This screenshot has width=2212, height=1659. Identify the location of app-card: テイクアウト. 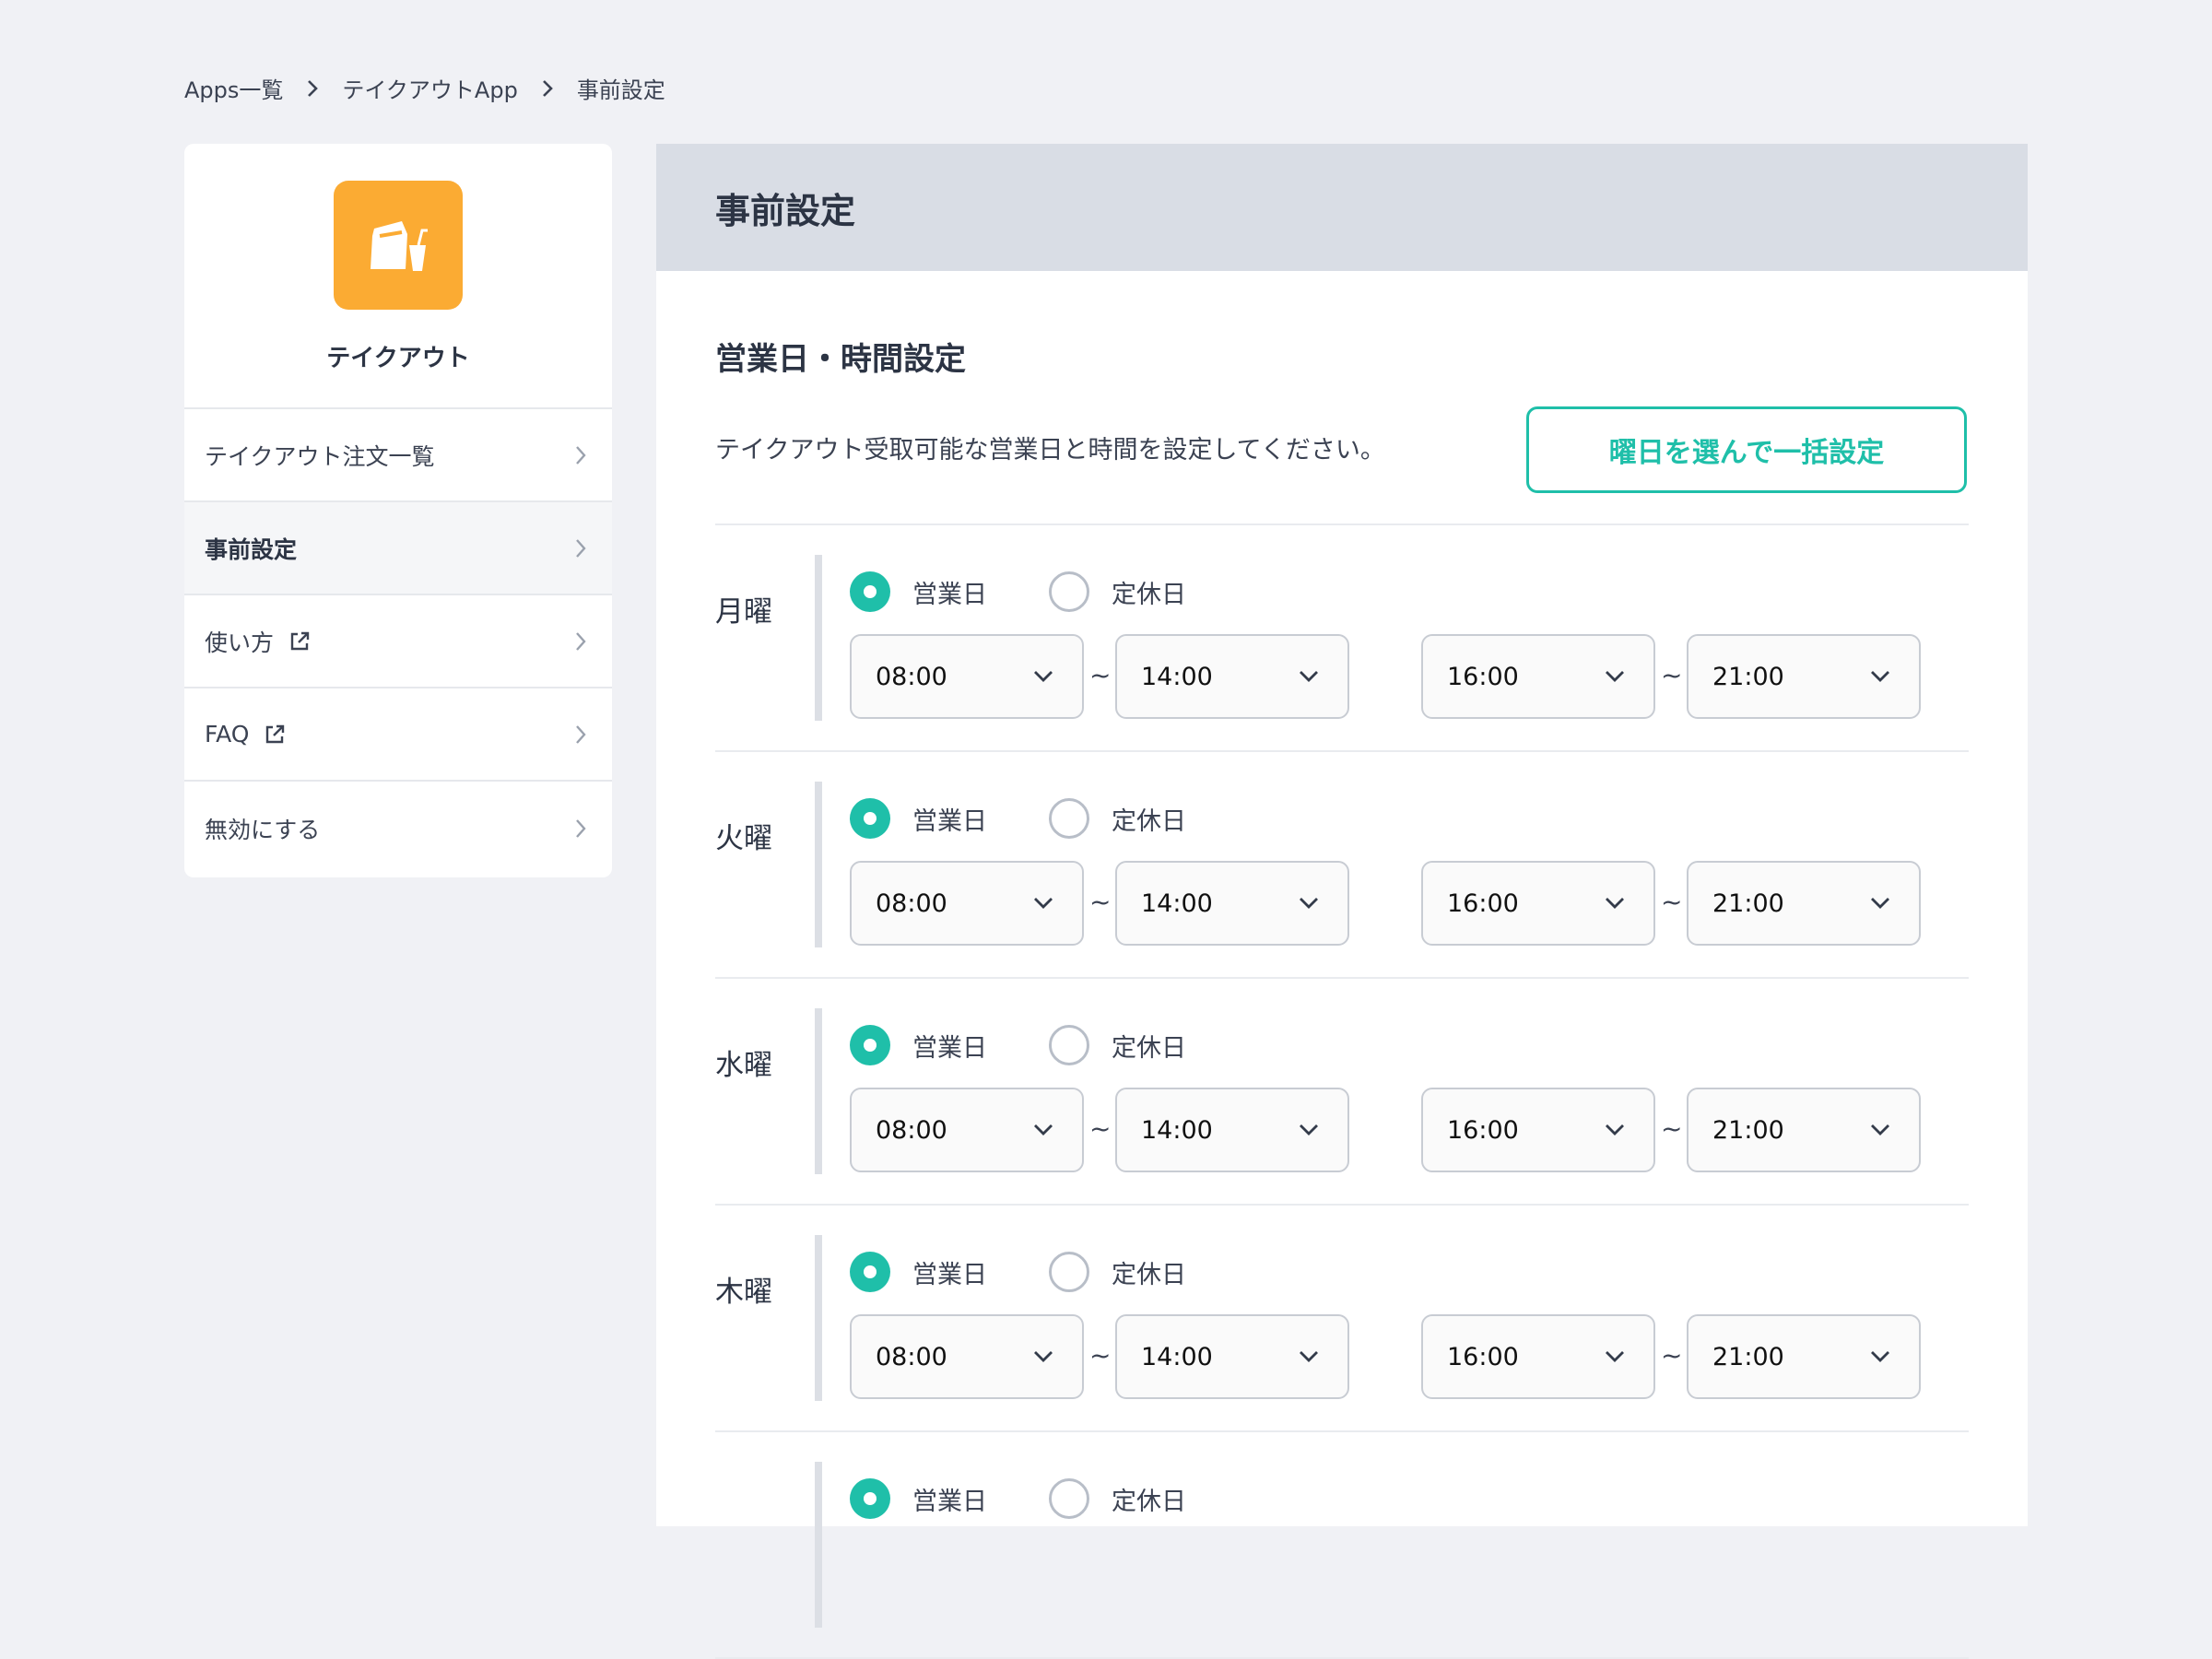
(398, 276).